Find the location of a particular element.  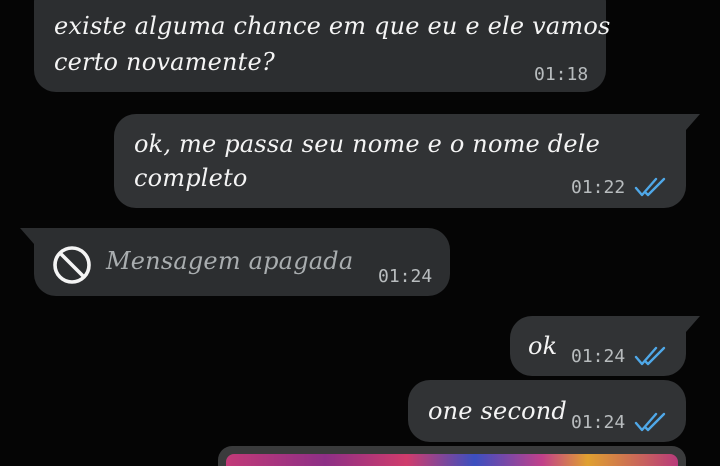

blocked-icon is located at coordinates (72, 265).